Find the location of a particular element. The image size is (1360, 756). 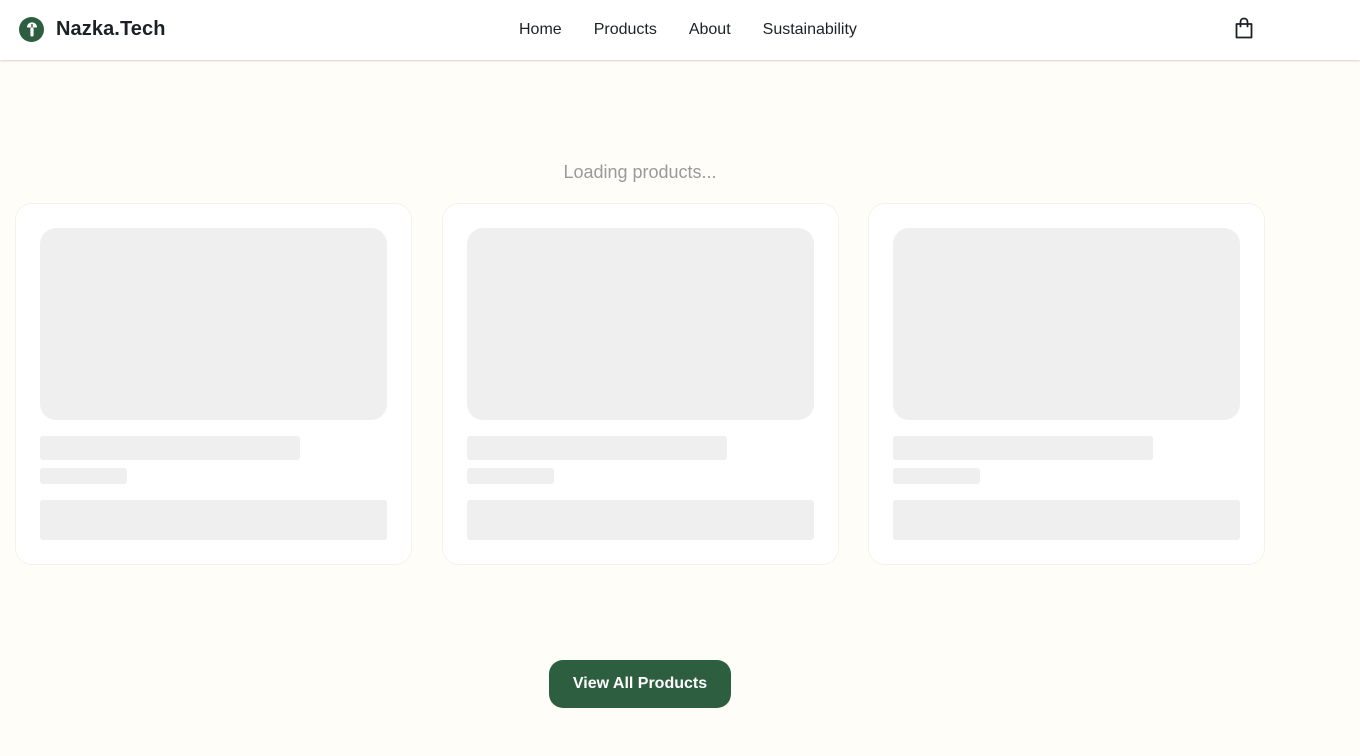

cart-button is located at coordinates (1244, 28).